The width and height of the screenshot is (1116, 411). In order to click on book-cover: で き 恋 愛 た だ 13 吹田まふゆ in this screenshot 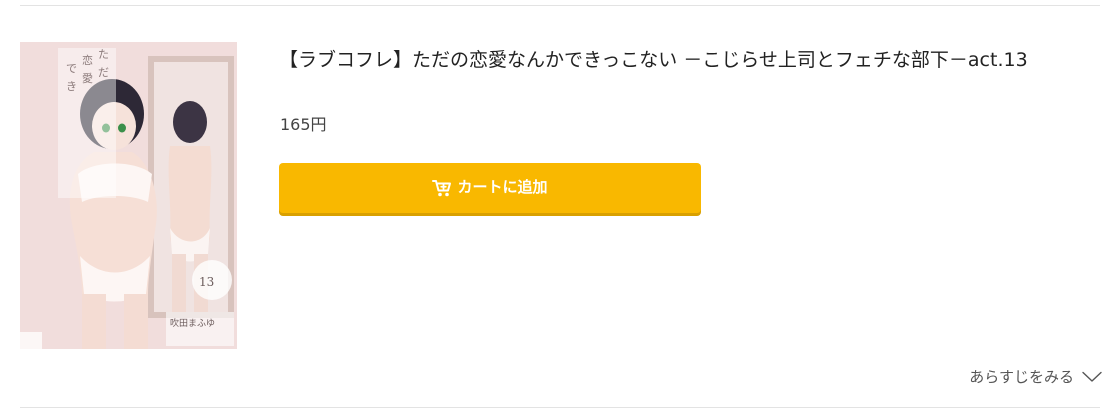, I will do `click(128, 195)`.